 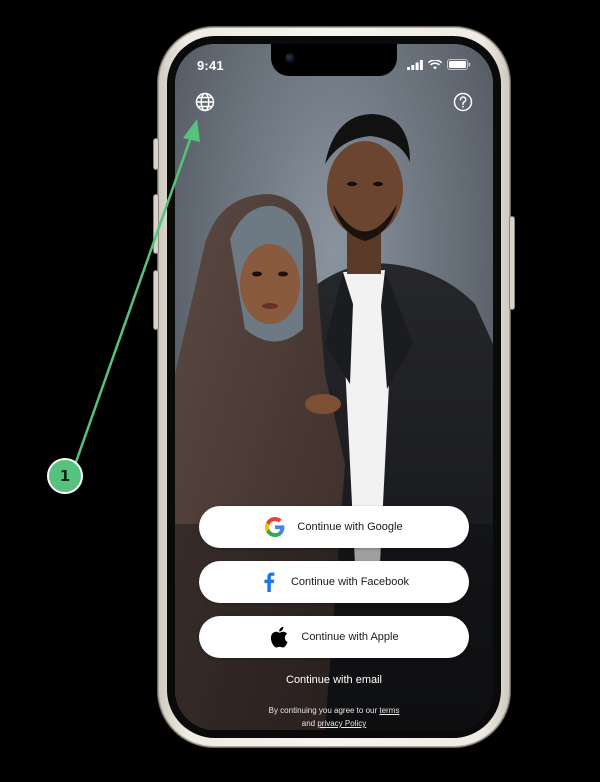 I want to click on signal-icon, so click(x=415, y=64).